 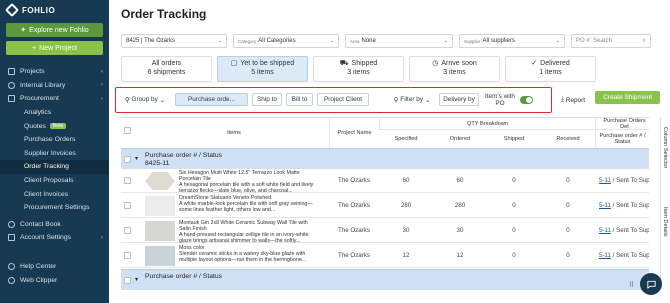 What do you see at coordinates (454, 69) in the screenshot?
I see `status-tab-arrive-soon: ◷ Arrive soon 3 items` at bounding box center [454, 69].